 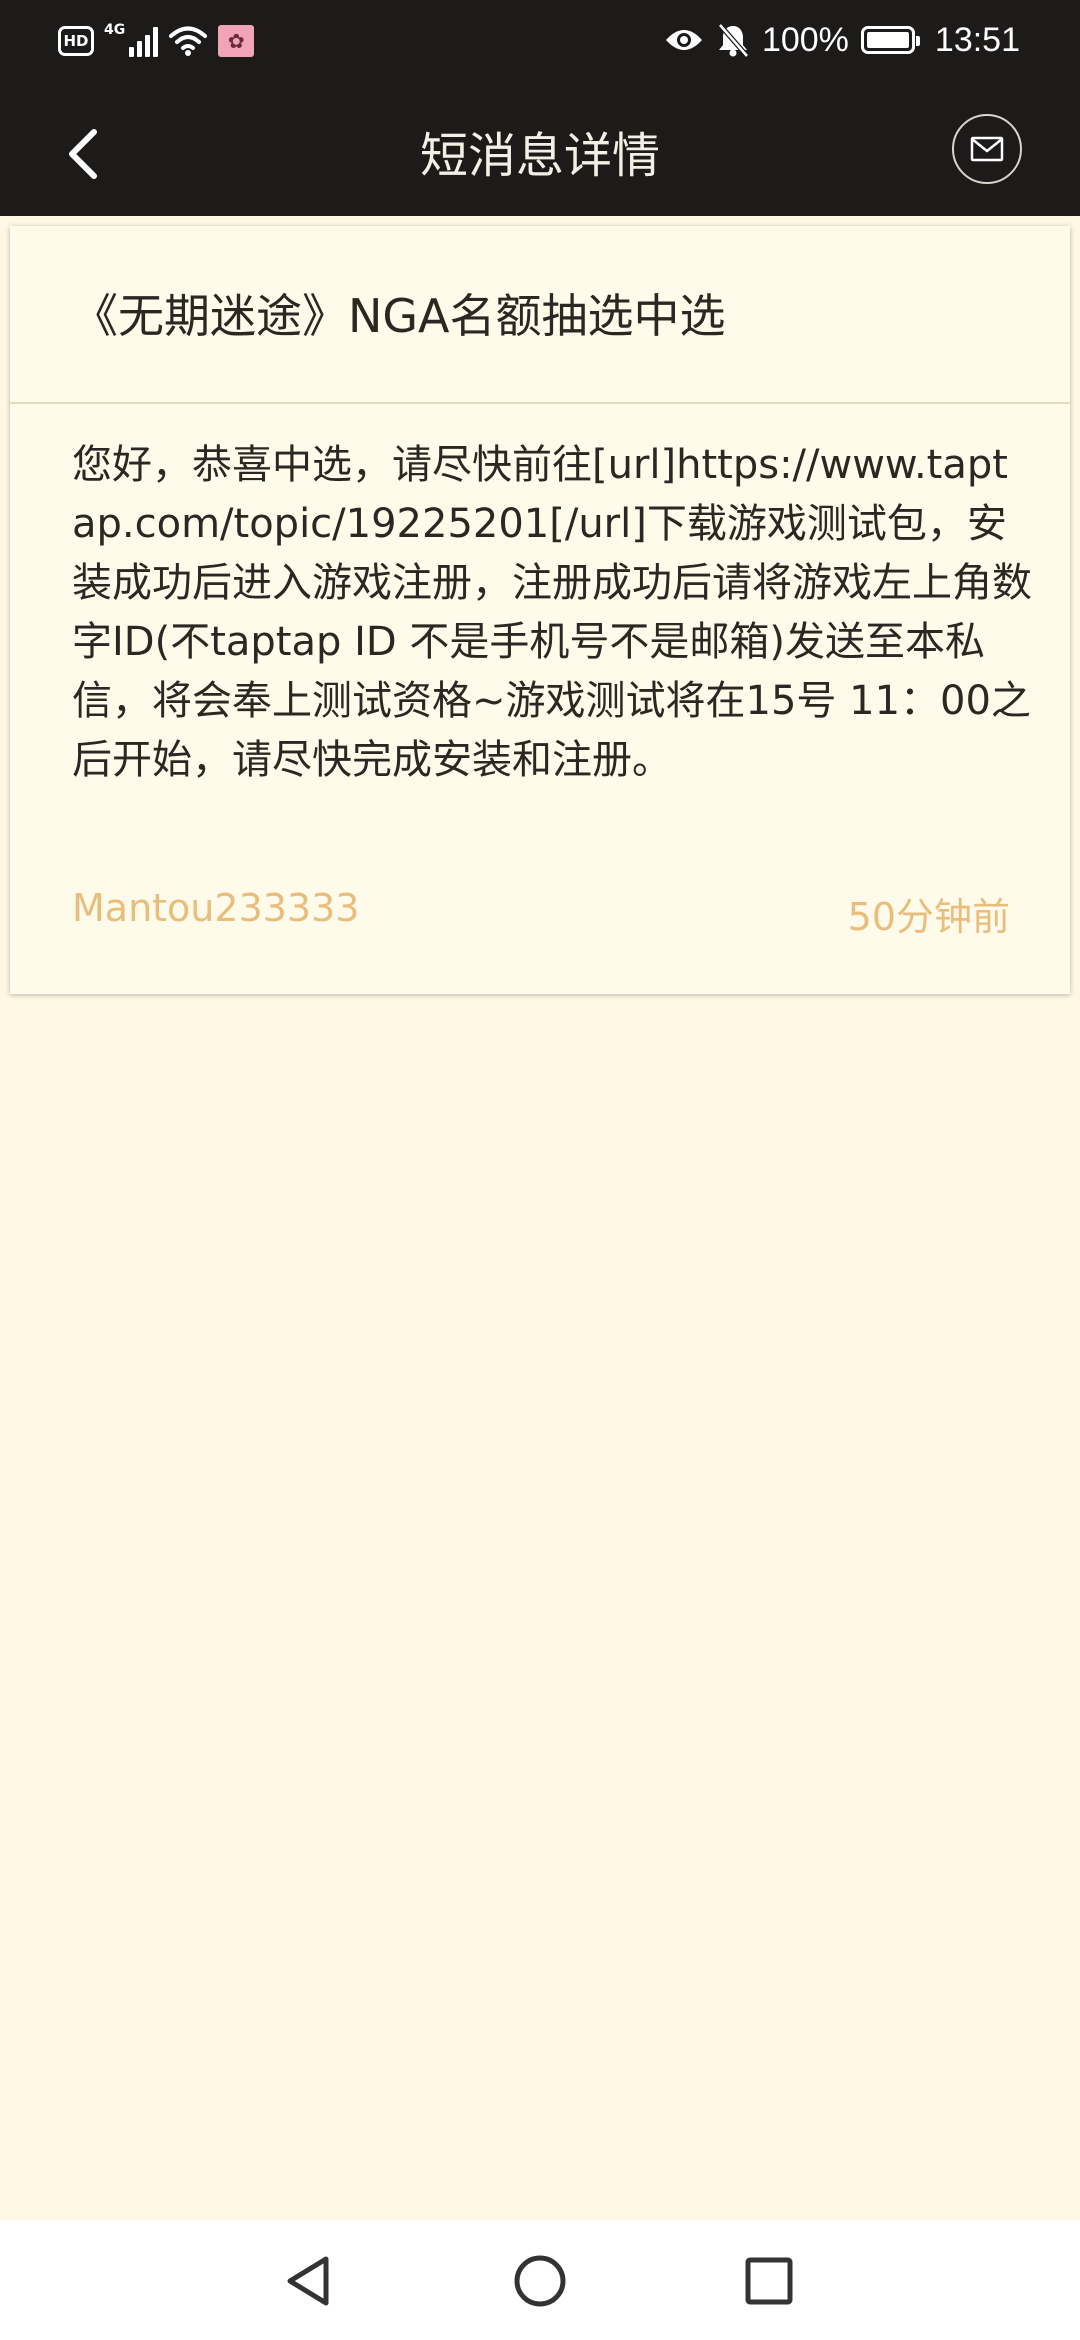 What do you see at coordinates (144, 41) in the screenshot?
I see `signal-icon` at bounding box center [144, 41].